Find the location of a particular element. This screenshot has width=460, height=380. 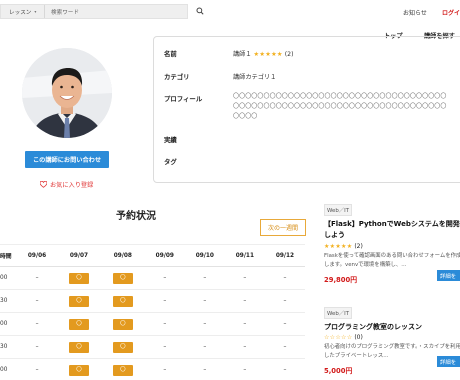

name-value-group: 講師１ ★★★★★ (2) is located at coordinates (263, 53).